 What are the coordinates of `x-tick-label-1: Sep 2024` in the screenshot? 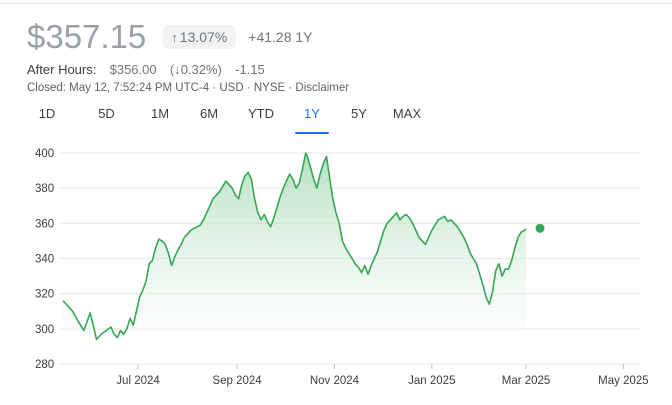 It's located at (237, 381).